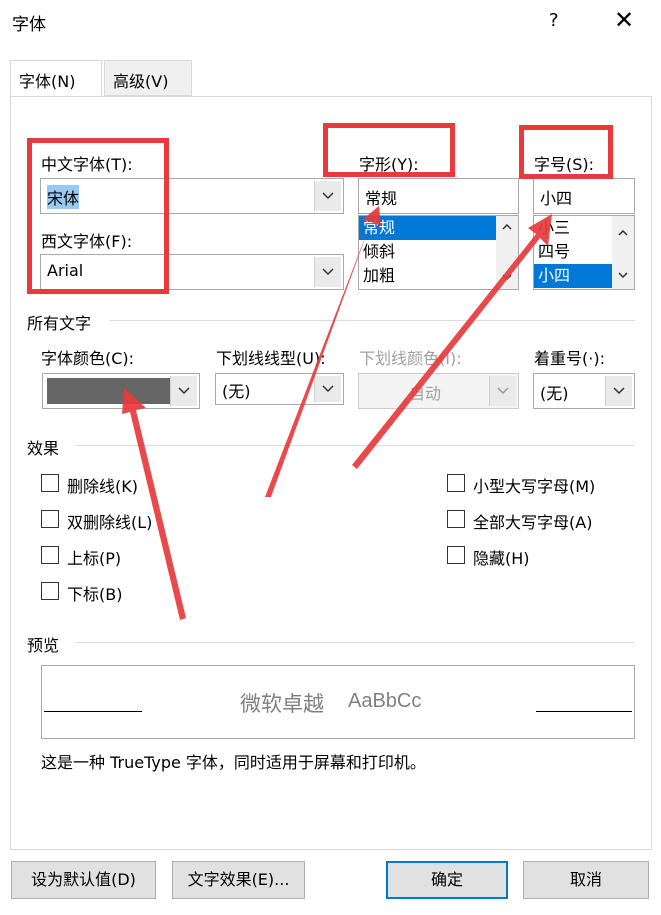 The width and height of the screenshot is (661, 915). What do you see at coordinates (381, 198) in the screenshot?
I see `style-input-value: 常规` at bounding box center [381, 198].